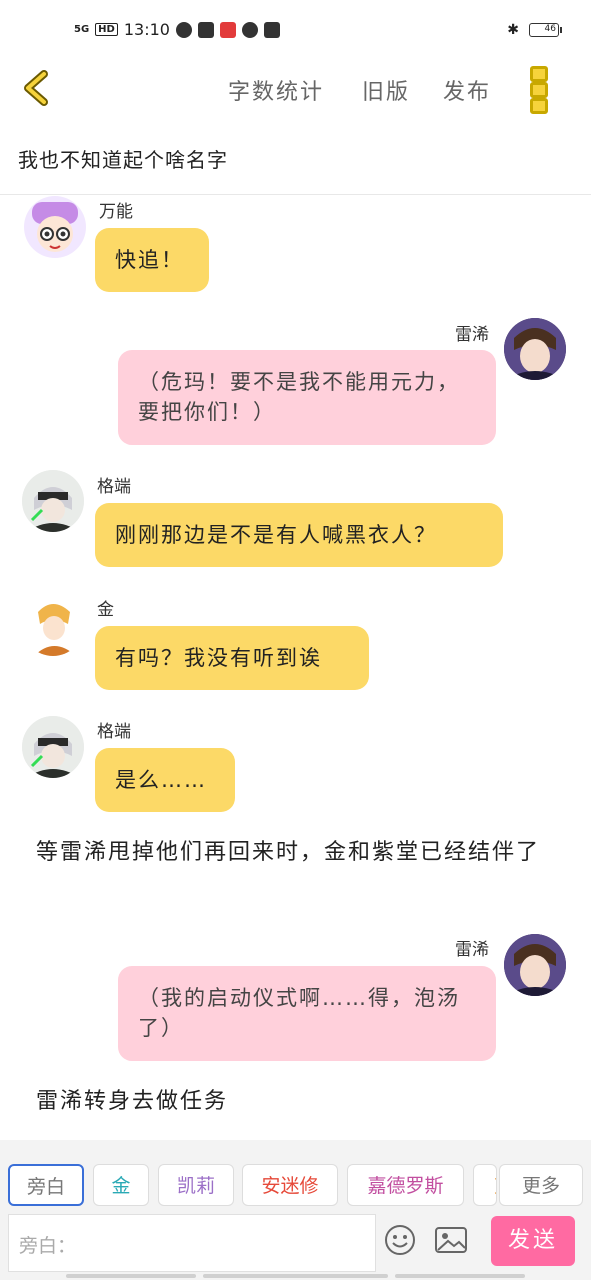 This screenshot has height=1280, width=591. I want to click on sender-name: 万能, so click(116, 212).